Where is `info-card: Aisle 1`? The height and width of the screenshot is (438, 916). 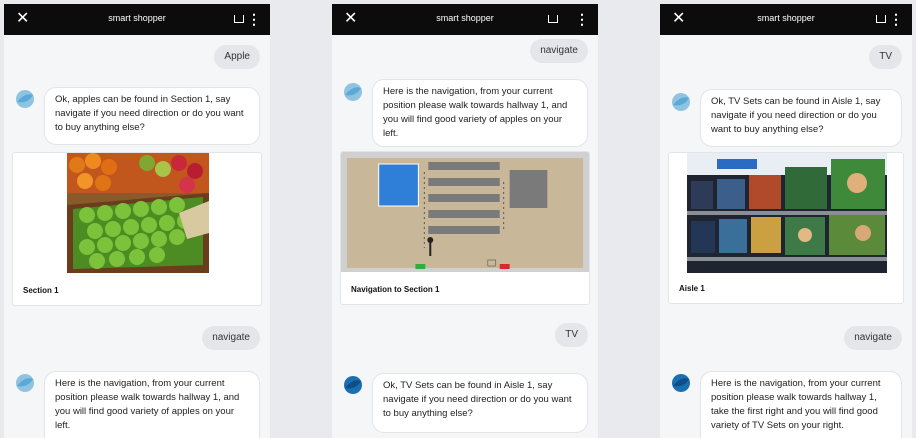 info-card: Aisle 1 is located at coordinates (786, 228).